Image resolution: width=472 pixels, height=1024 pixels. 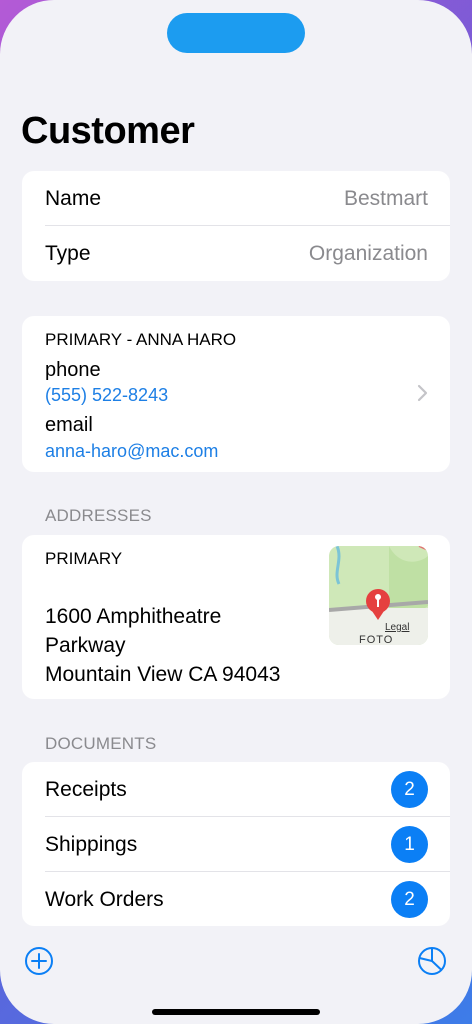 I want to click on document-row-work-orders: Work Orders, so click(x=236, y=899).